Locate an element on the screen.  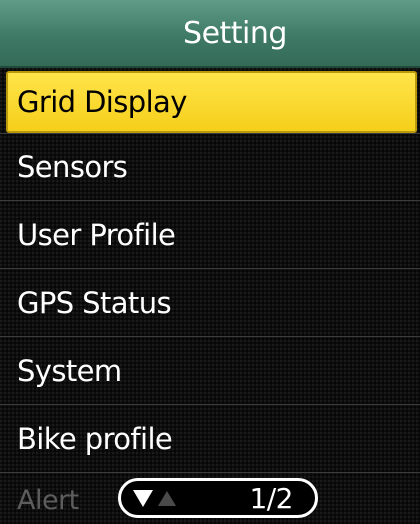
triangle-up-icon is located at coordinates (167, 498).